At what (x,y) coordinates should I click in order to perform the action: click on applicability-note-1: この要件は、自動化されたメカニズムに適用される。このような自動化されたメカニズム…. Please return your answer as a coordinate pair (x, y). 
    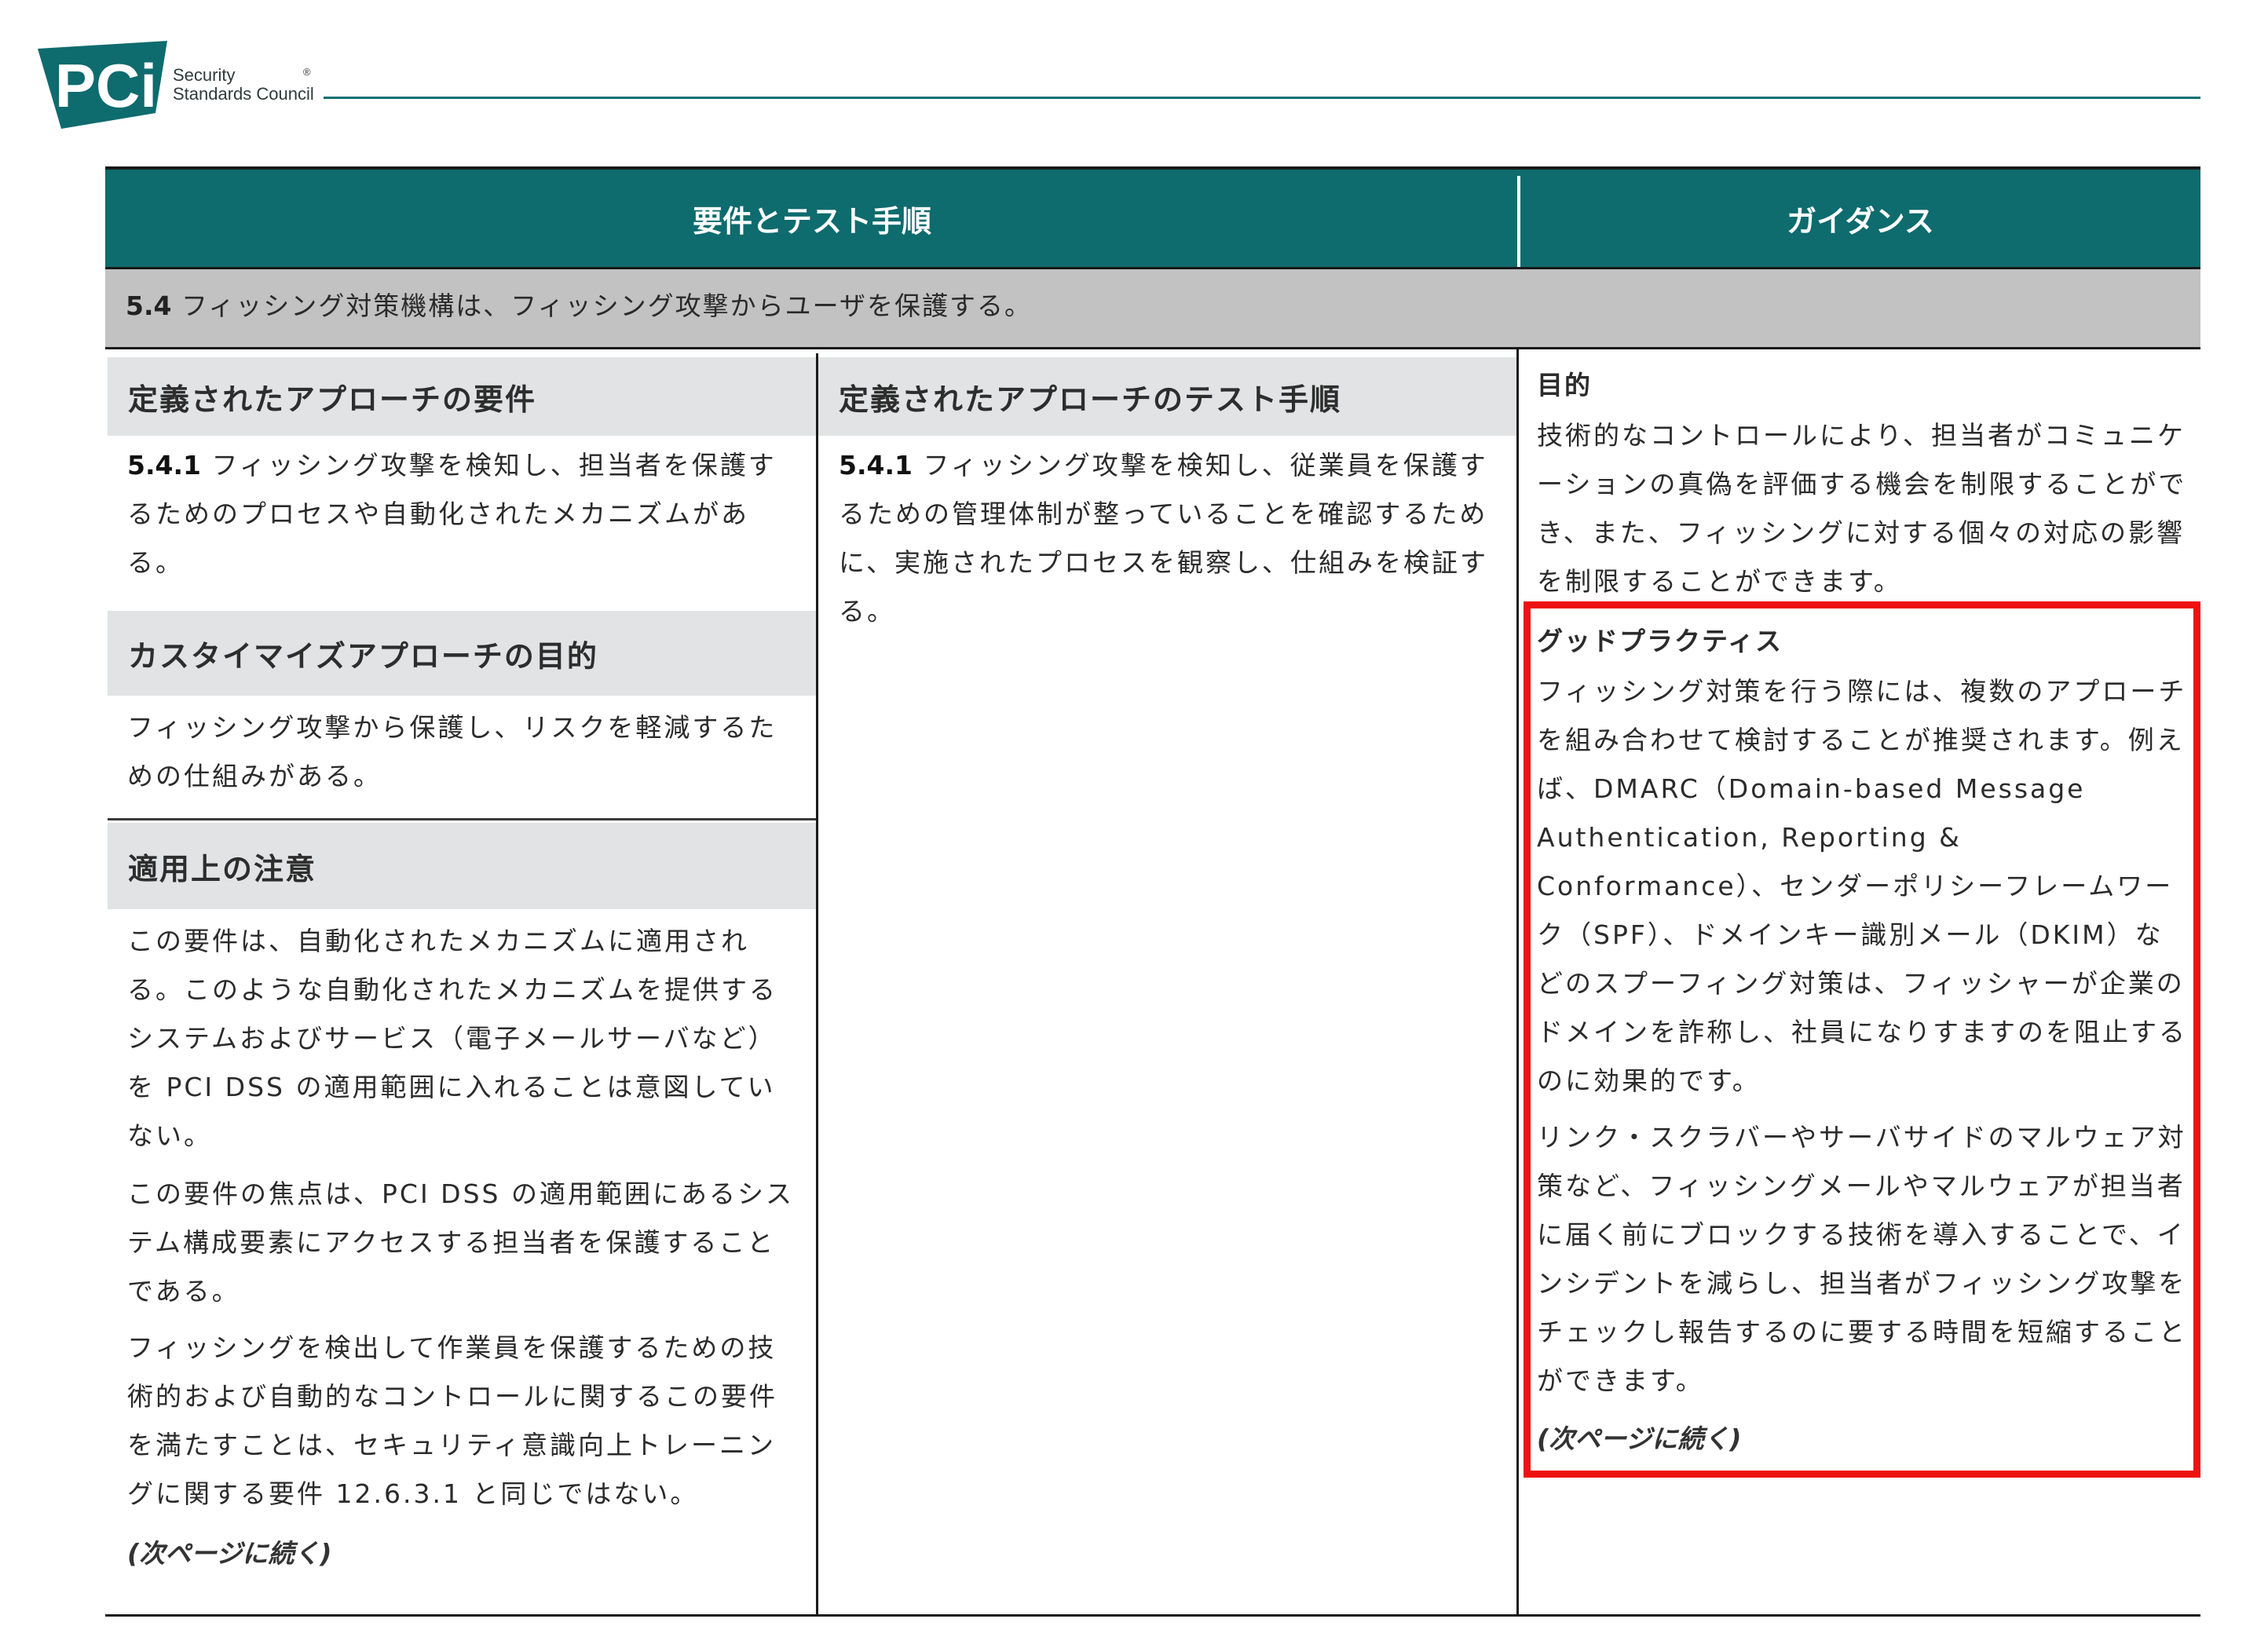
    Looking at the image, I should click on (452, 1038).